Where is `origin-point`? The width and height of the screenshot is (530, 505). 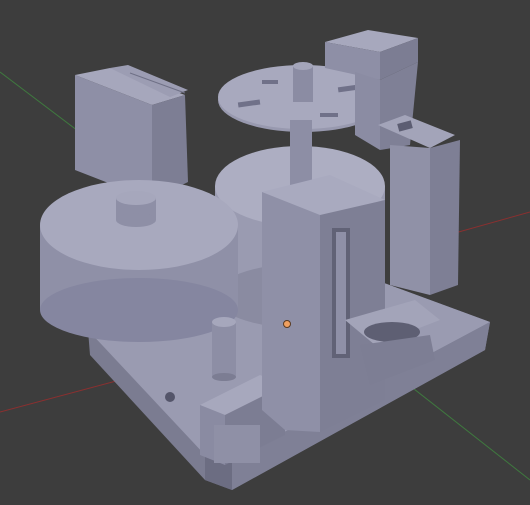 origin-point is located at coordinates (287, 324).